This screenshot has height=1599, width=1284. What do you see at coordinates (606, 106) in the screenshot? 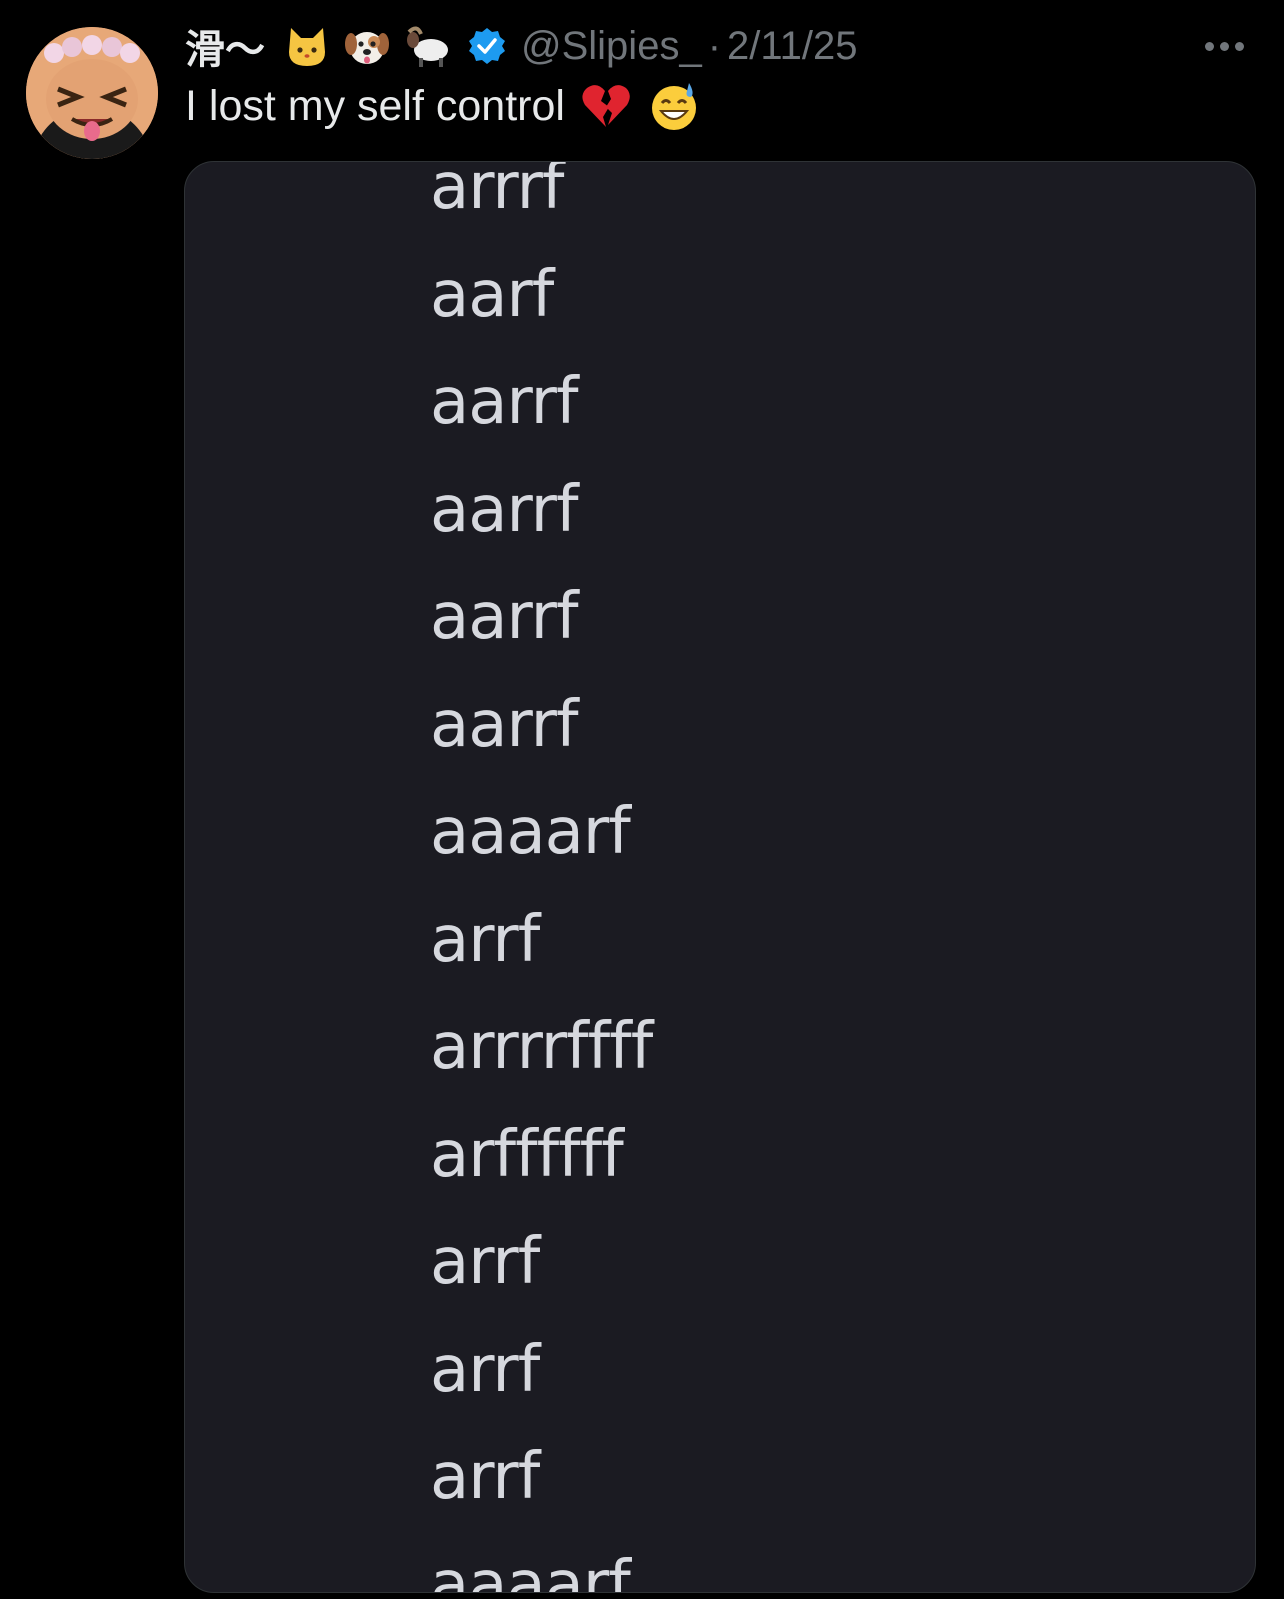
I see `broken-heart-icon` at bounding box center [606, 106].